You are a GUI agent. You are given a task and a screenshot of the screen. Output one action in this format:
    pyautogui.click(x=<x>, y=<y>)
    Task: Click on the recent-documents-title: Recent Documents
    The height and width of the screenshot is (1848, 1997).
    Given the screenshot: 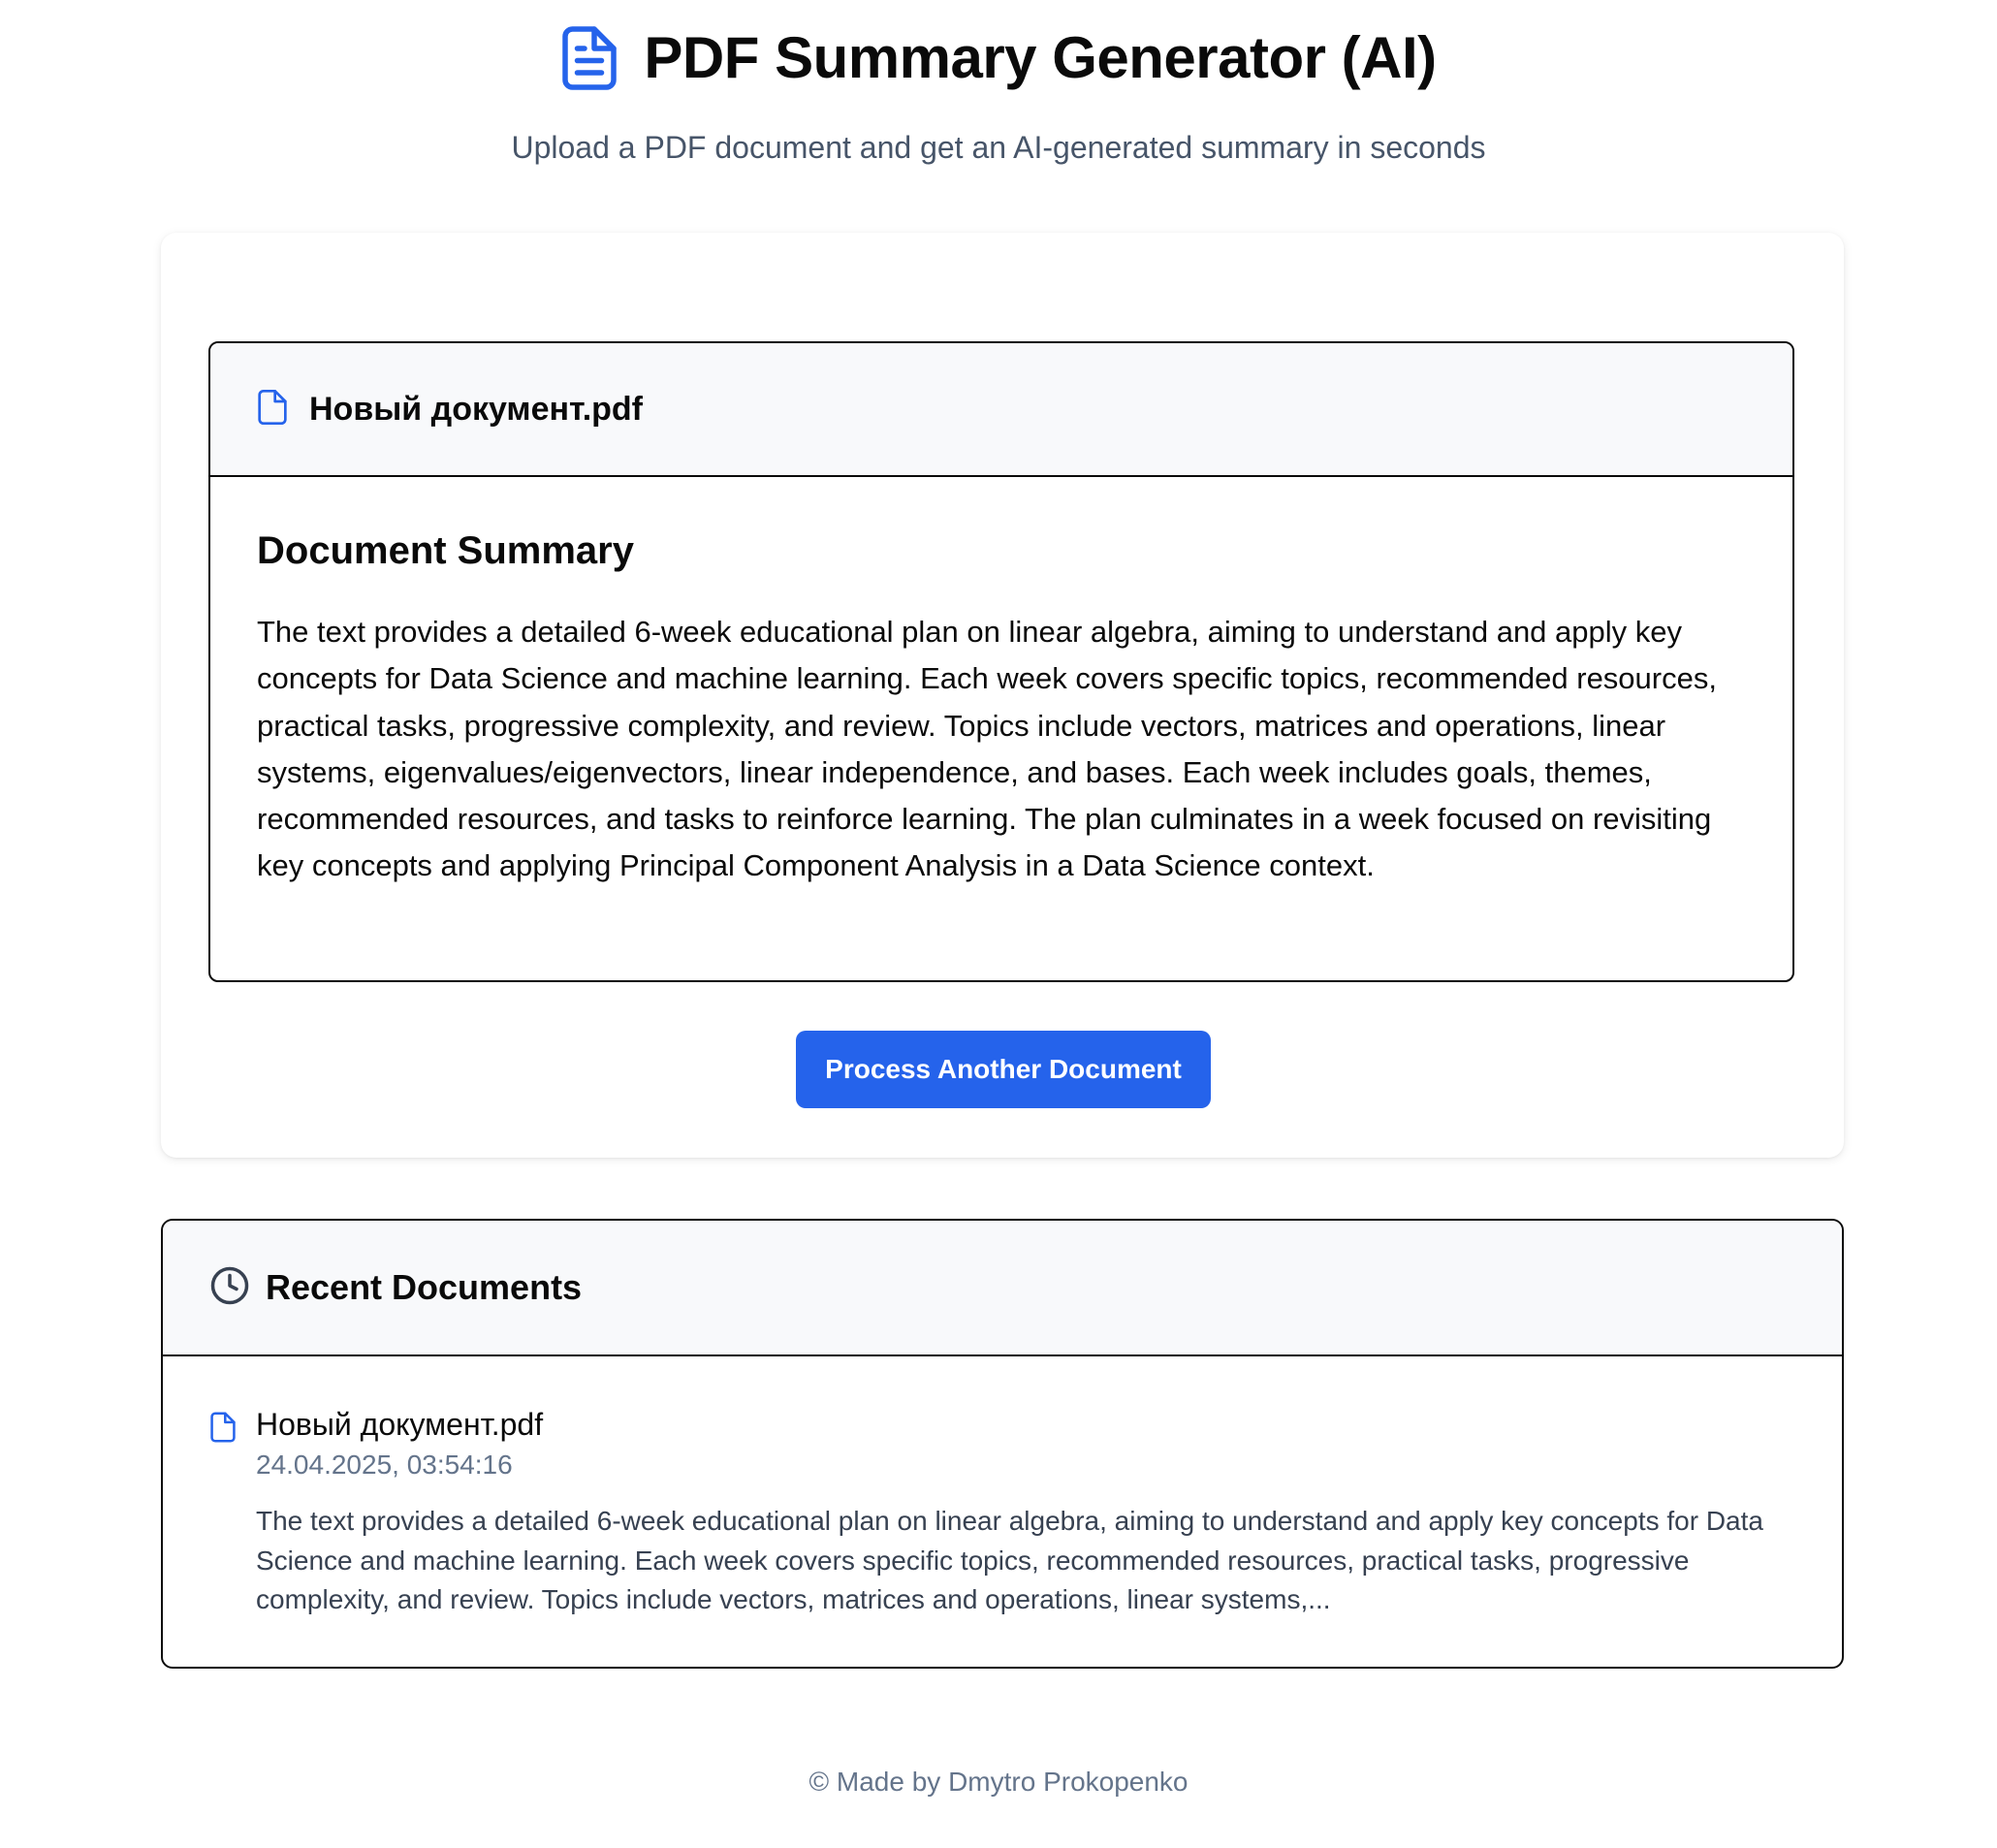 What is the action you would take?
    pyautogui.click(x=424, y=1287)
    